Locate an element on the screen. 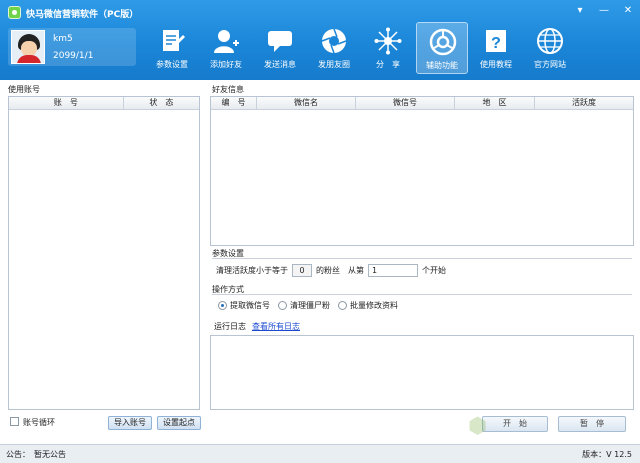 The image size is (640, 463). column-header-account: 账 号 is located at coordinates (66, 103).